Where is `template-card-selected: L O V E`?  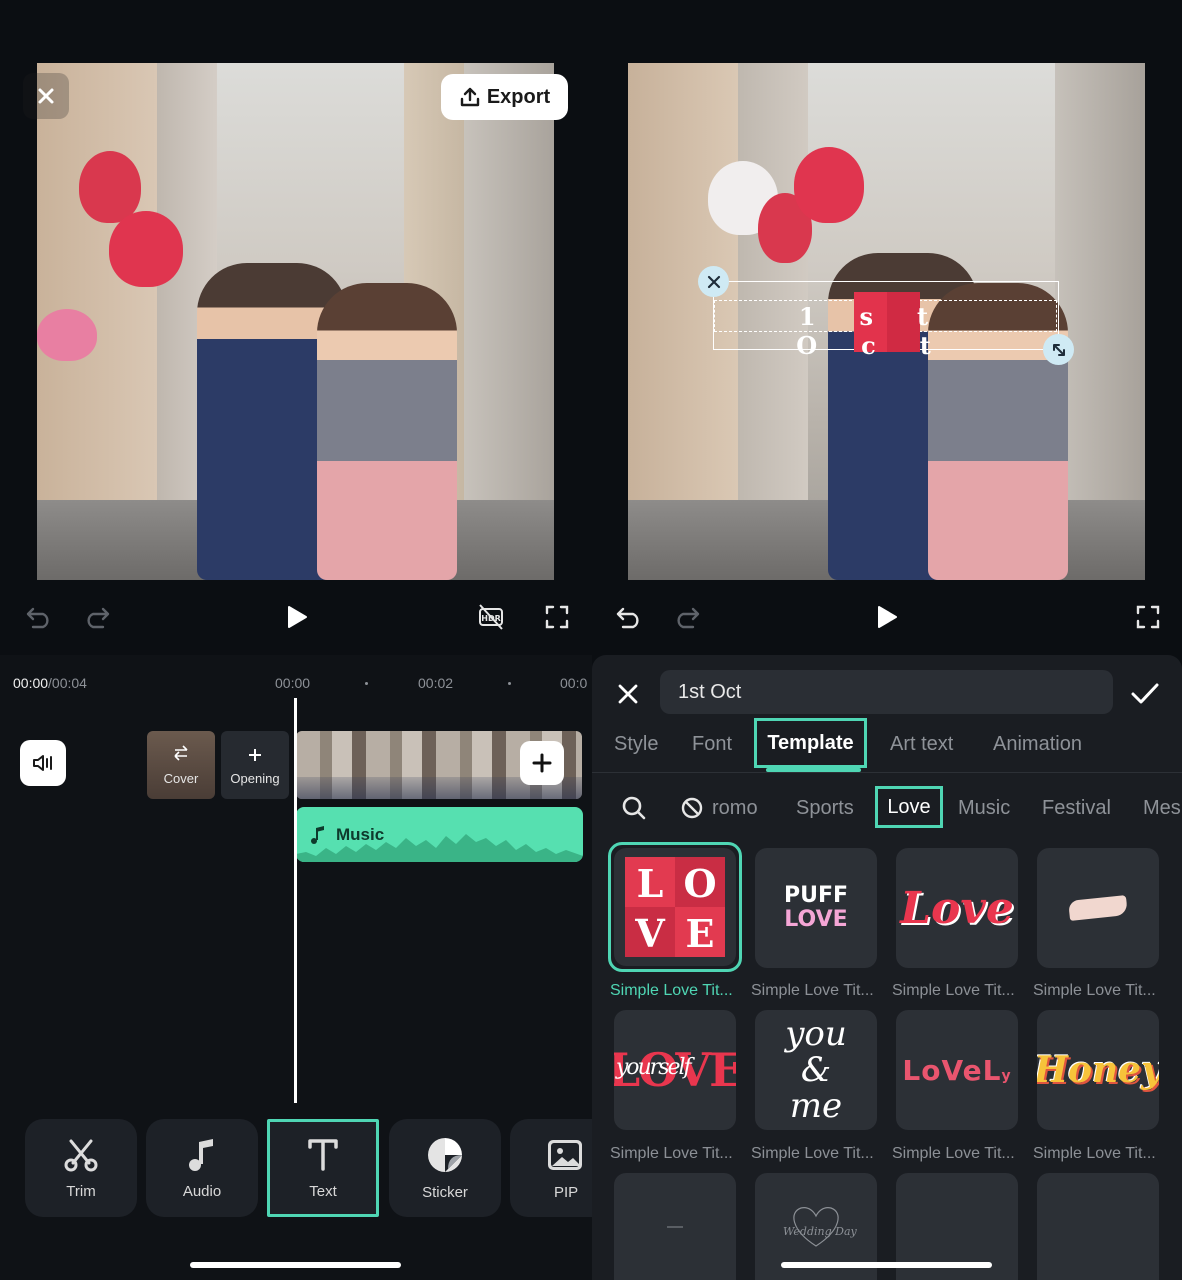 template-card-selected: L O V E is located at coordinates (675, 907).